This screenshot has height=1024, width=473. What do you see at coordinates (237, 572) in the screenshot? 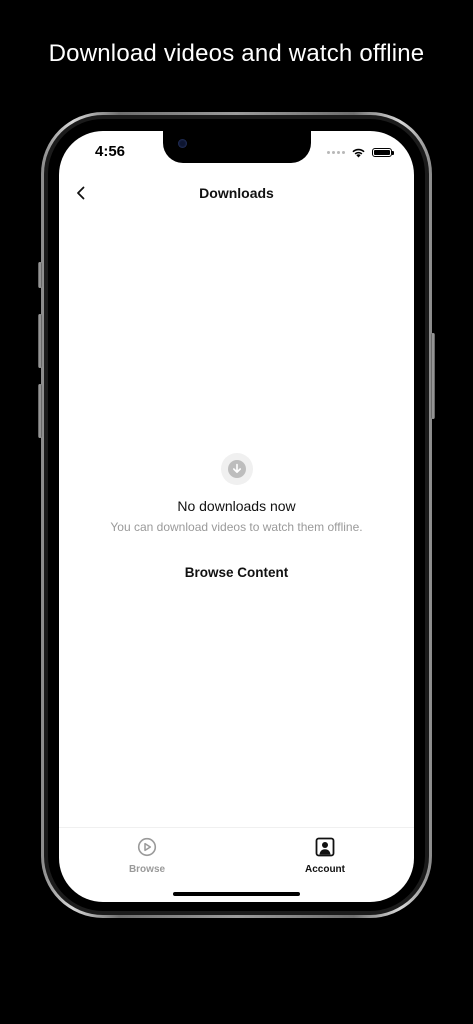
I see `browse-content-button: Browse Content` at bounding box center [237, 572].